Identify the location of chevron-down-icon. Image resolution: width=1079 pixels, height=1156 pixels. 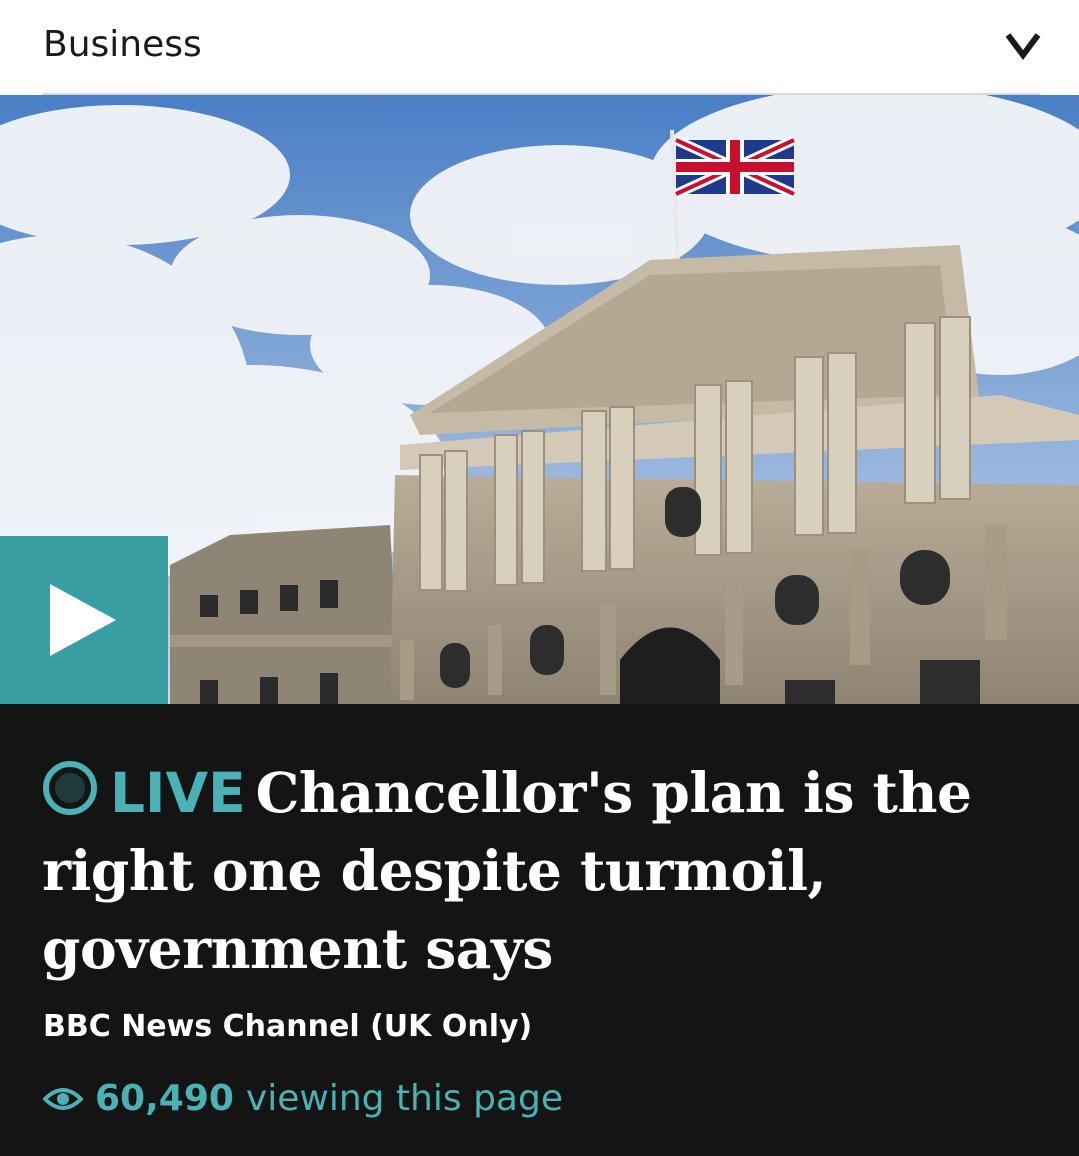
(1023, 45).